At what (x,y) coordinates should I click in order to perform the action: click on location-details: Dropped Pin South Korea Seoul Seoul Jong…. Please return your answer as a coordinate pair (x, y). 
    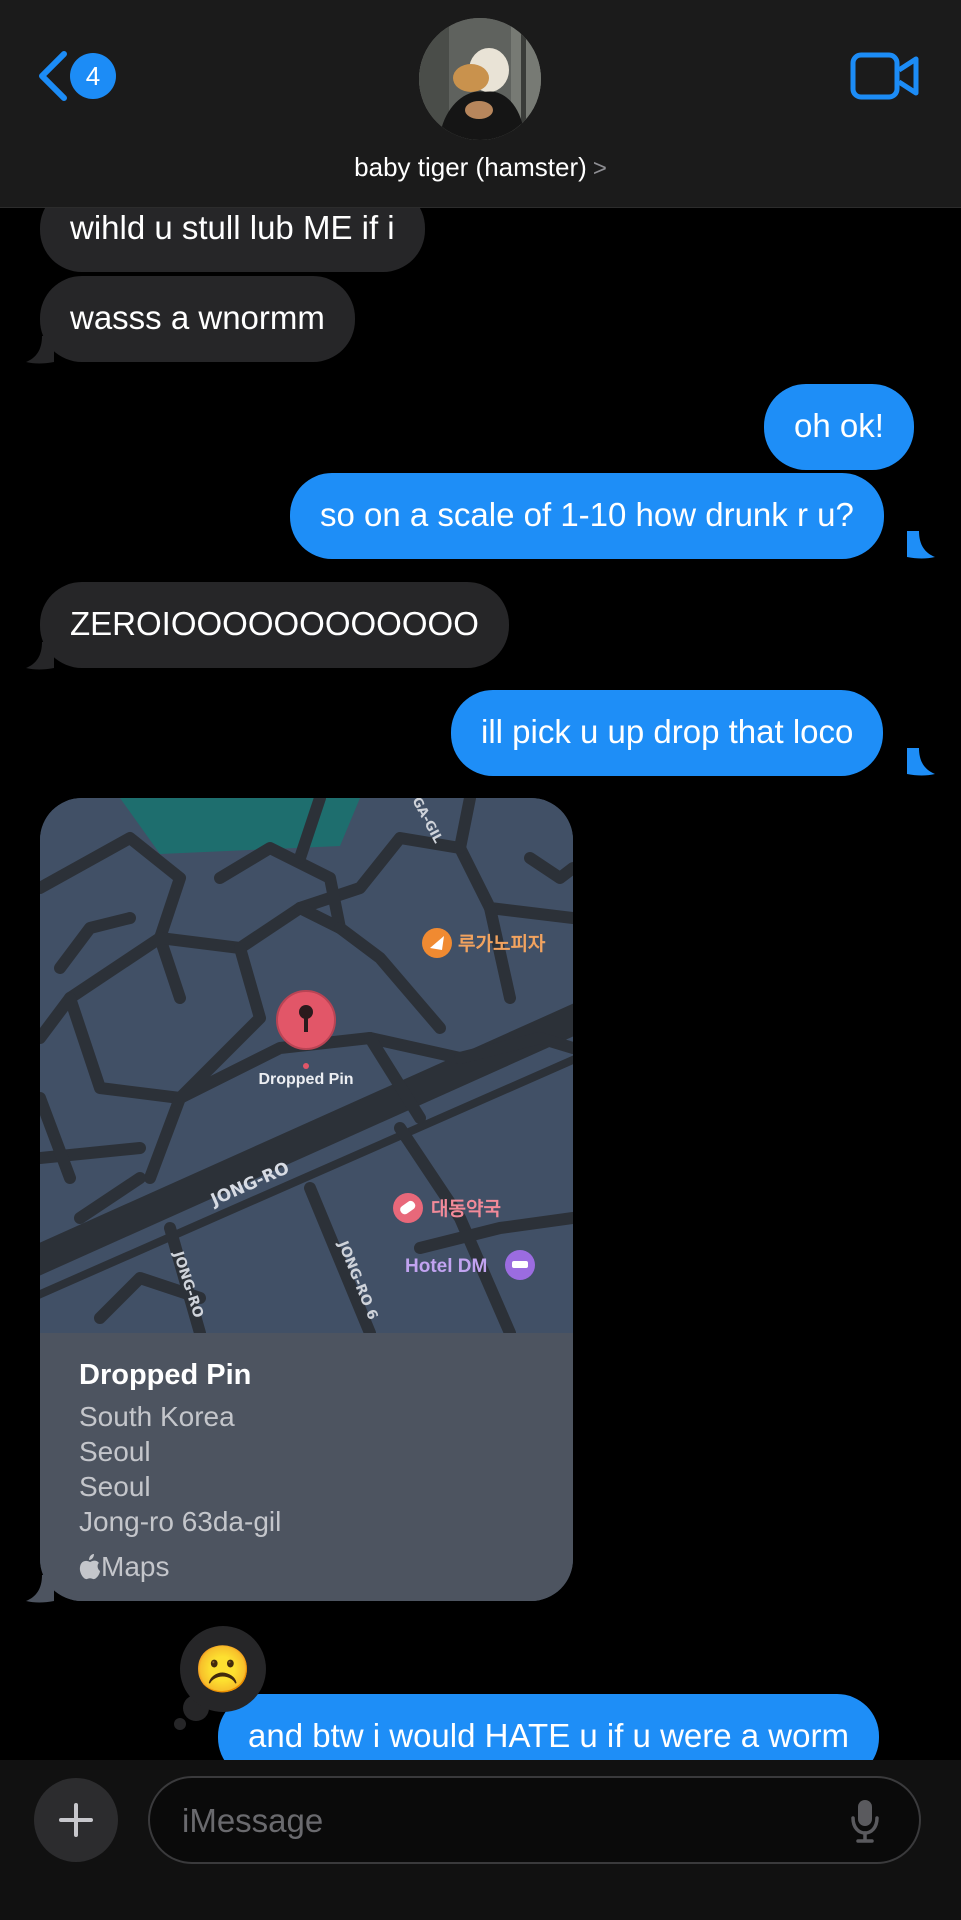
    Looking at the image, I should click on (306, 1467).